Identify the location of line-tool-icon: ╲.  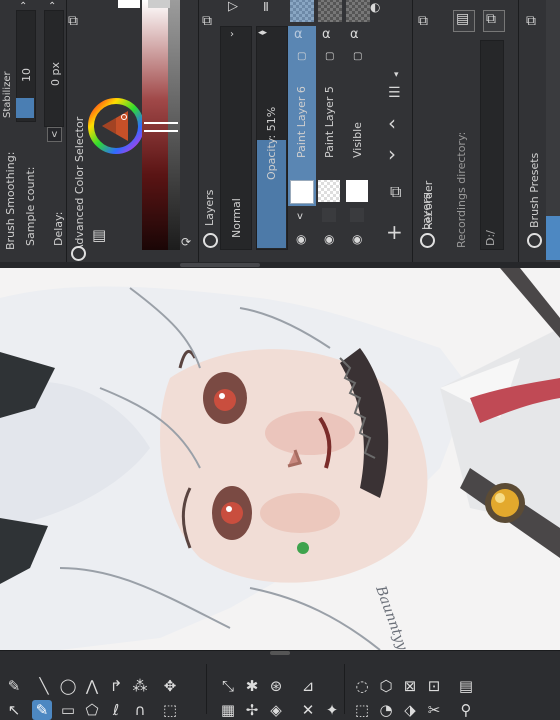
(44, 686).